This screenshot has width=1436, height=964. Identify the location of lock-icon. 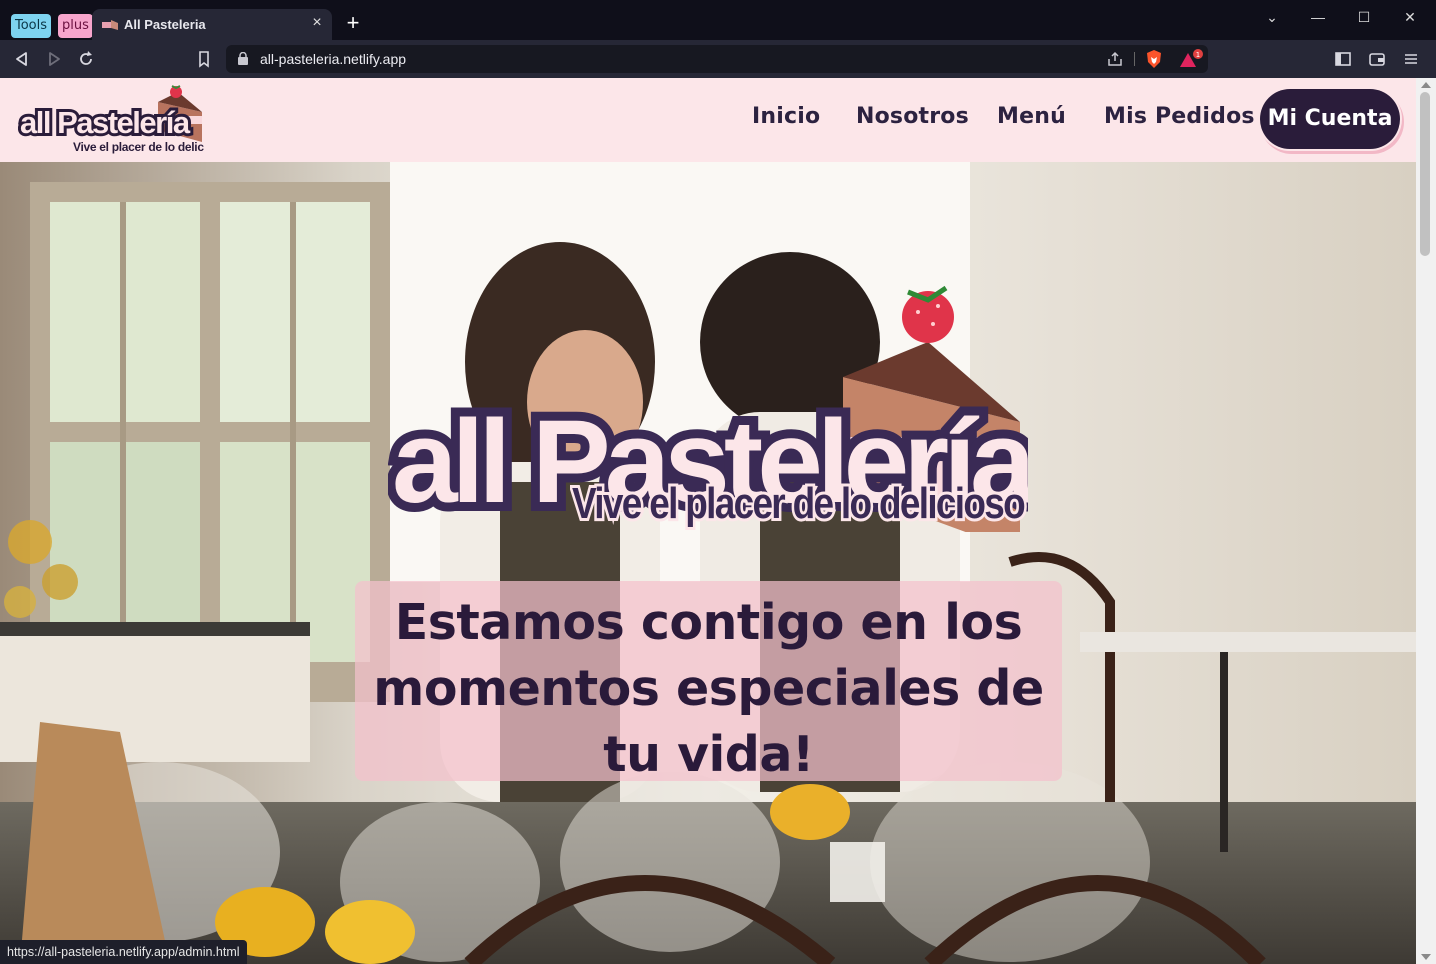
(243, 58).